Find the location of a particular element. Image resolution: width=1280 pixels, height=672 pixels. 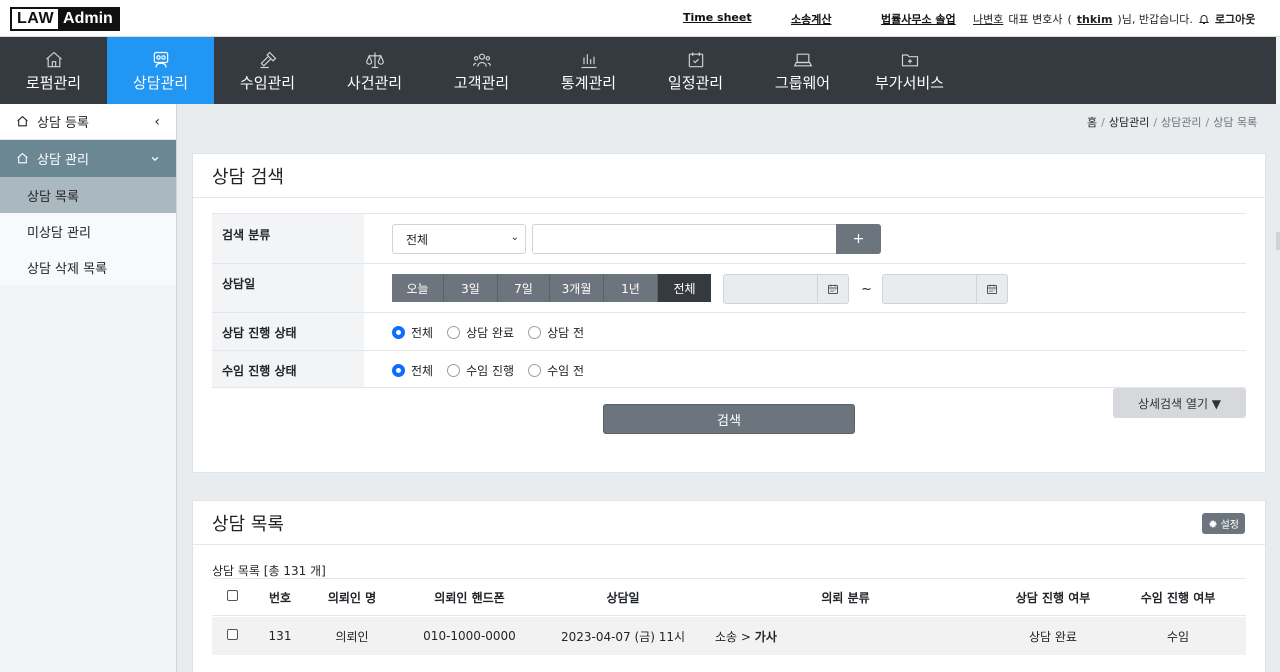

date-7d-button: 7일 is located at coordinates (524, 288).